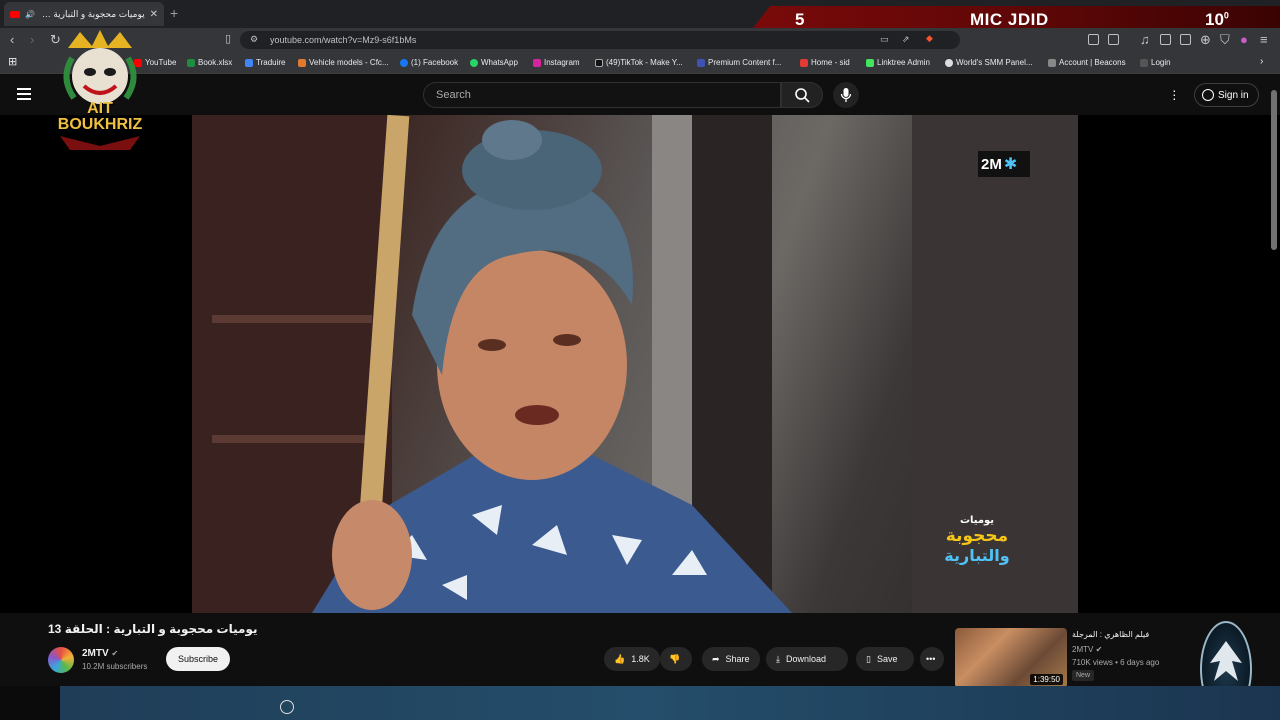 The width and height of the screenshot is (1280, 720). Describe the element at coordinates (731, 659) in the screenshot. I see `share-button: ➦ Share` at that location.